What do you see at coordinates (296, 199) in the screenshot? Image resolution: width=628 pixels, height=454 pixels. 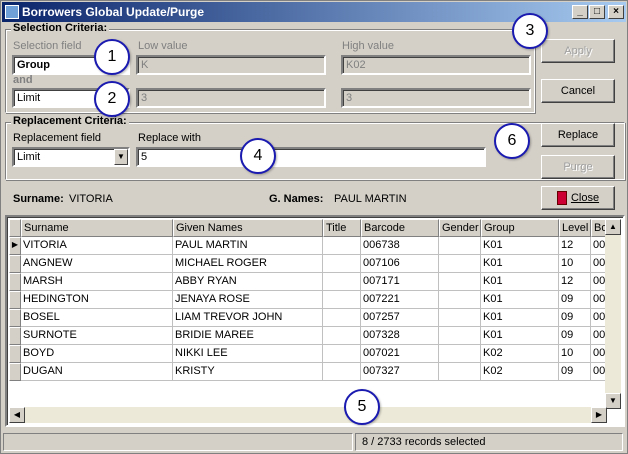 I see `given-names-label: G. Names:` at bounding box center [296, 199].